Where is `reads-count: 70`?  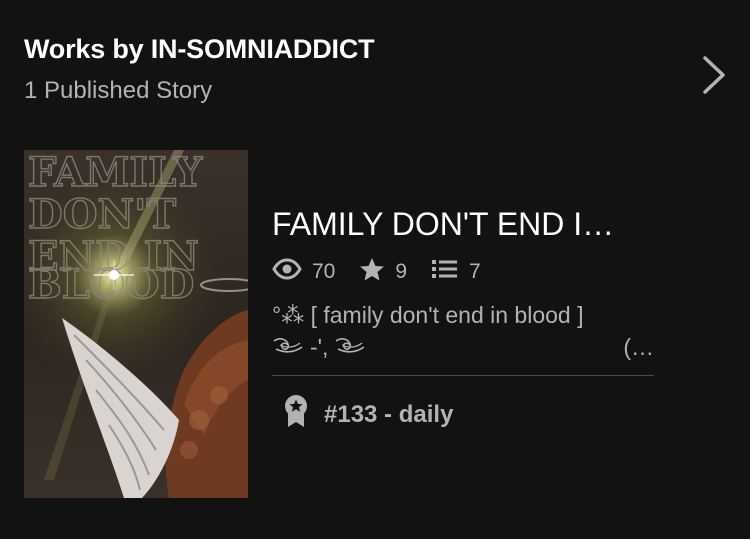
reads-count: 70 is located at coordinates (324, 271).